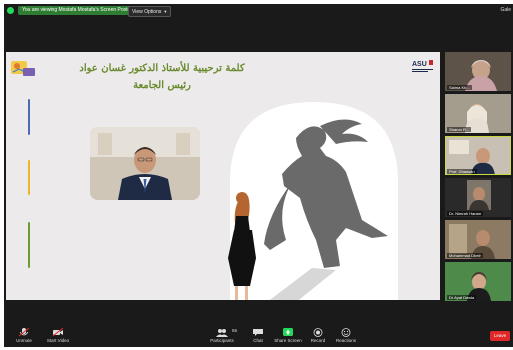 This screenshot has height=350, width=513. I want to click on reactions-button: Reactions, so click(346, 335).